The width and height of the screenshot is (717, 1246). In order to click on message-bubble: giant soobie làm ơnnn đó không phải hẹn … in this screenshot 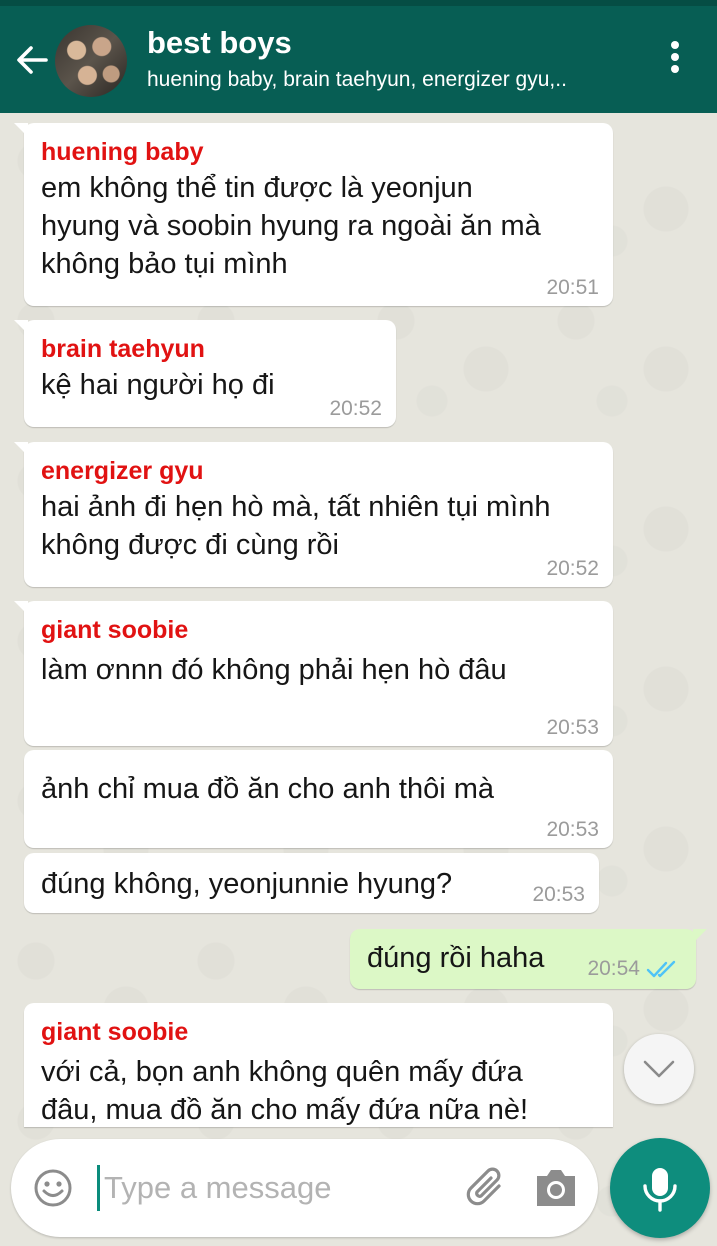, I will do `click(313, 673)`.